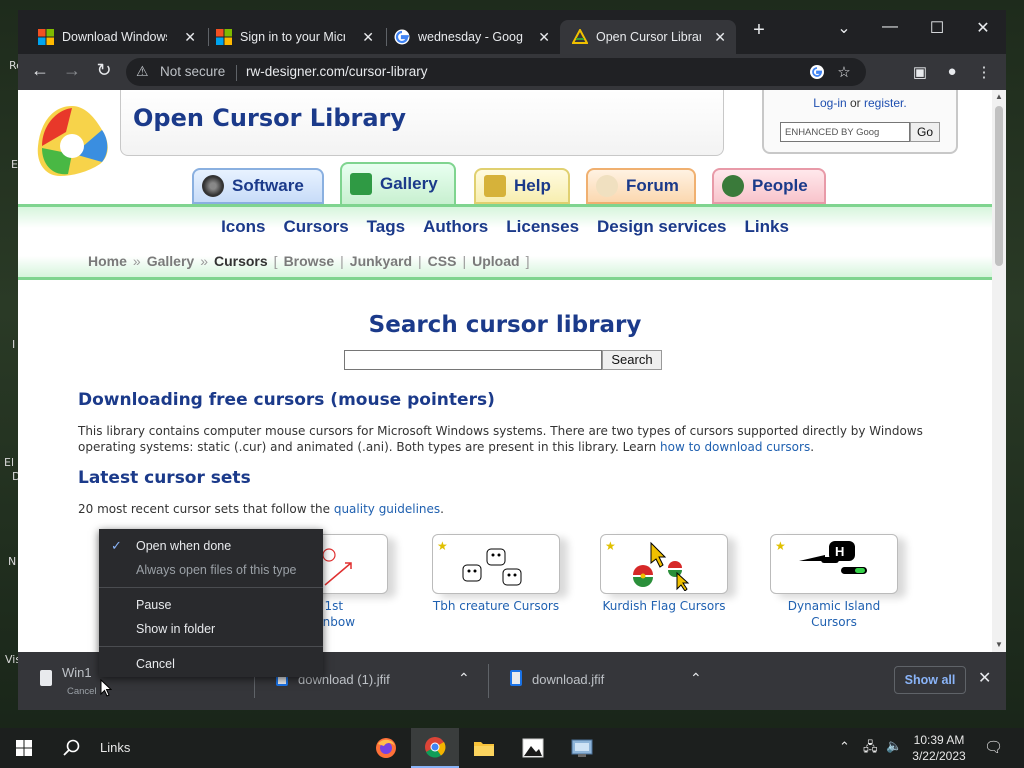 This screenshot has height=768, width=1024. I want to click on cursor-search-input, so click(473, 360).